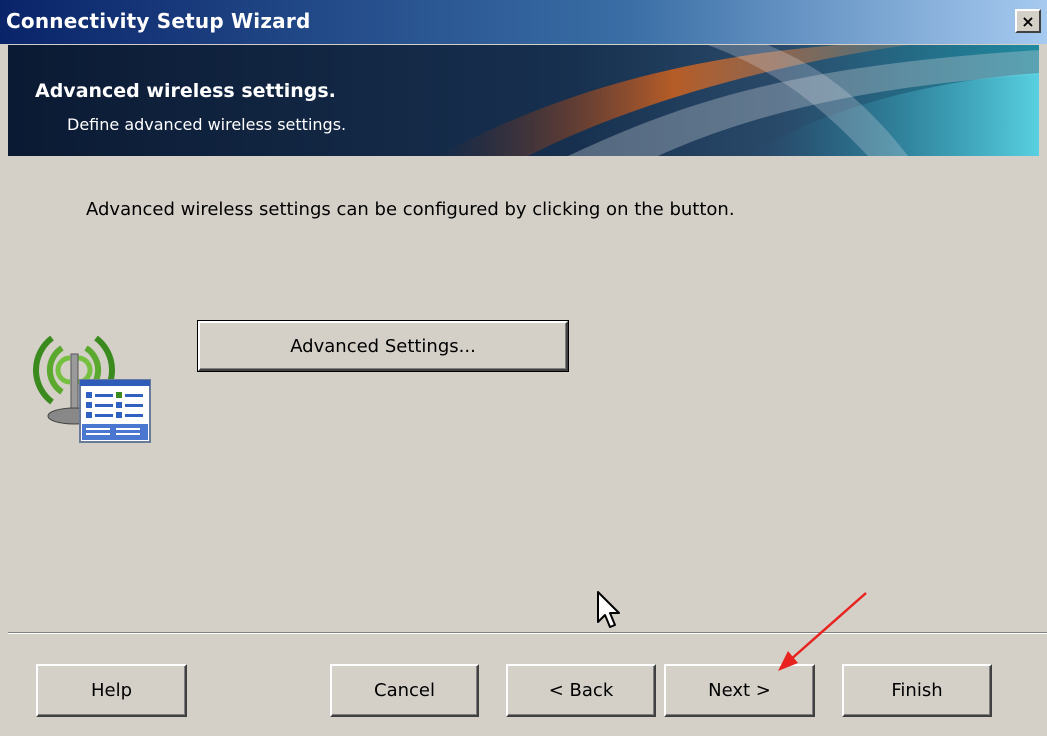 This screenshot has height=736, width=1047. Describe the element at coordinates (158, 21) in the screenshot. I see `window-title: Connectivity Setup Wizard` at that location.